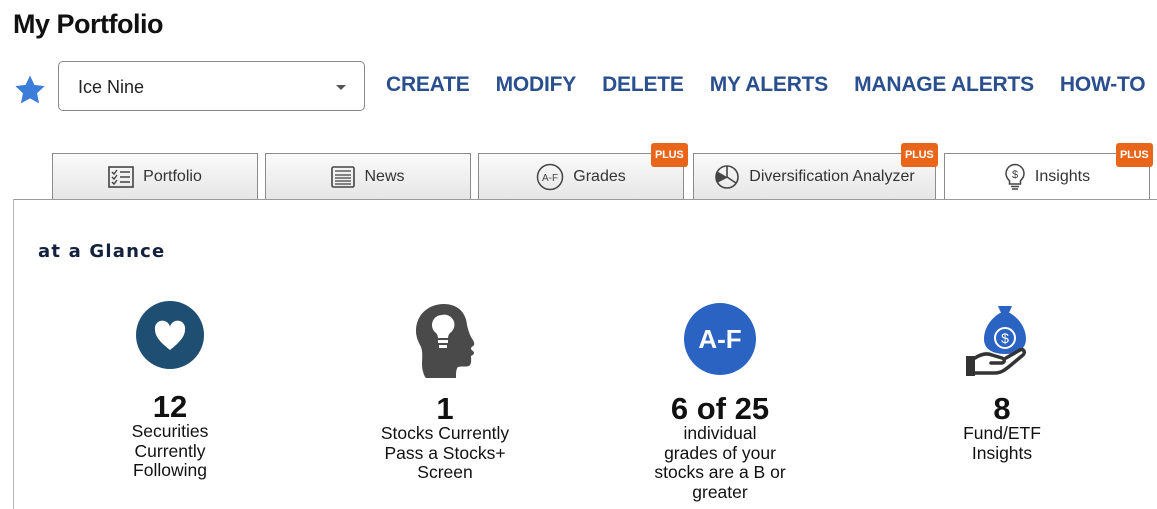  What do you see at coordinates (1002, 408) in the screenshot?
I see `stat-value: 8` at bounding box center [1002, 408].